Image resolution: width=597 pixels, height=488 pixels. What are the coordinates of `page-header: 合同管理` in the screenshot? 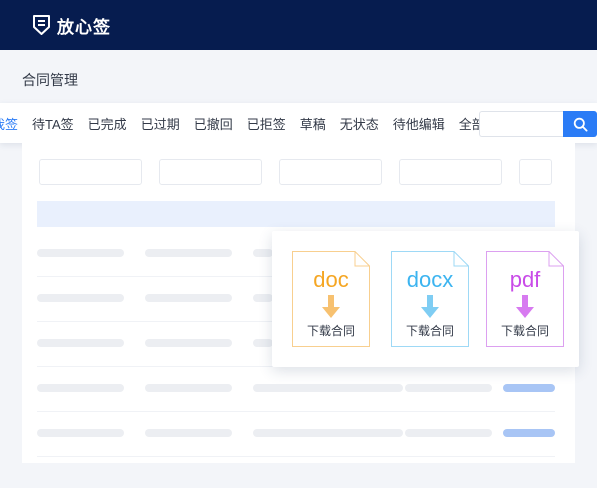 It's located at (298, 76).